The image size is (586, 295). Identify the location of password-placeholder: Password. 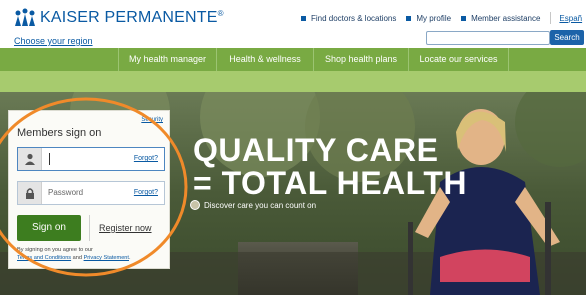
(66, 192).